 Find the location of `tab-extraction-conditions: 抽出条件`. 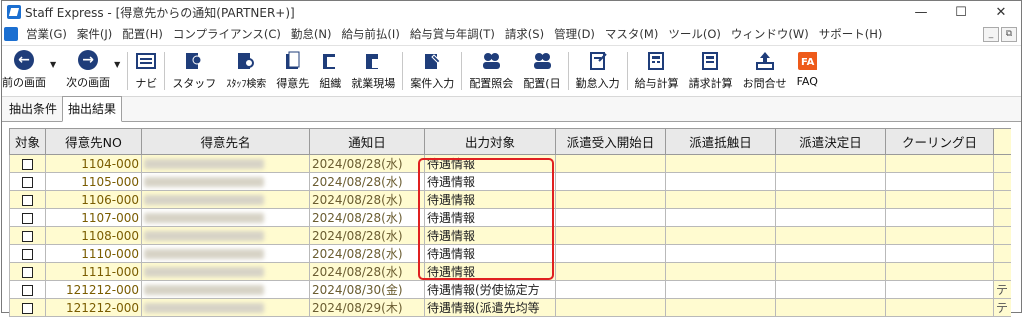

tab-extraction-conditions: 抽出条件 is located at coordinates (33, 109).